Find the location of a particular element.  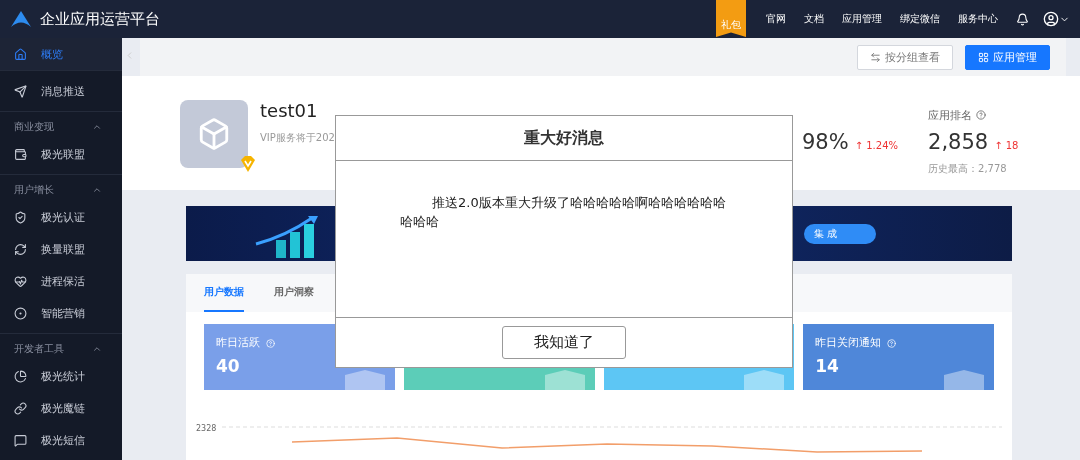

stat-value: 98% is located at coordinates (825, 142).